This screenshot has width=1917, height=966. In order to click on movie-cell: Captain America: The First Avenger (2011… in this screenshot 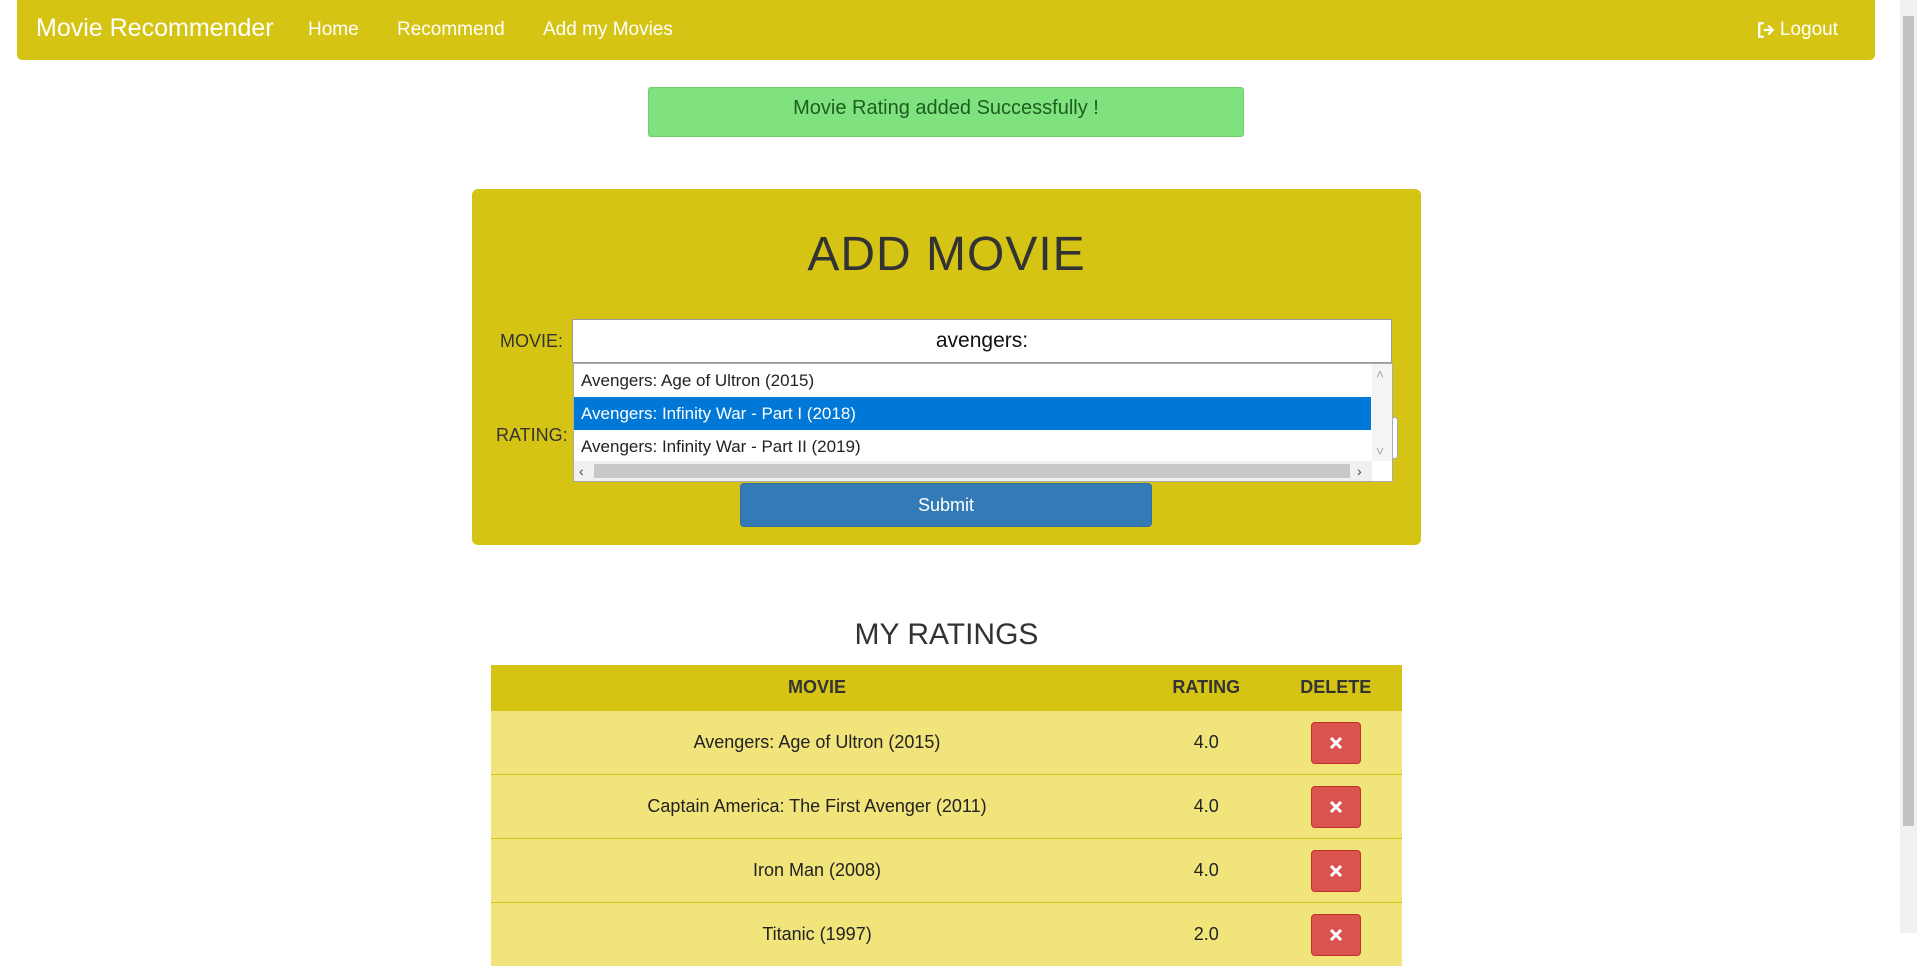, I will do `click(817, 807)`.